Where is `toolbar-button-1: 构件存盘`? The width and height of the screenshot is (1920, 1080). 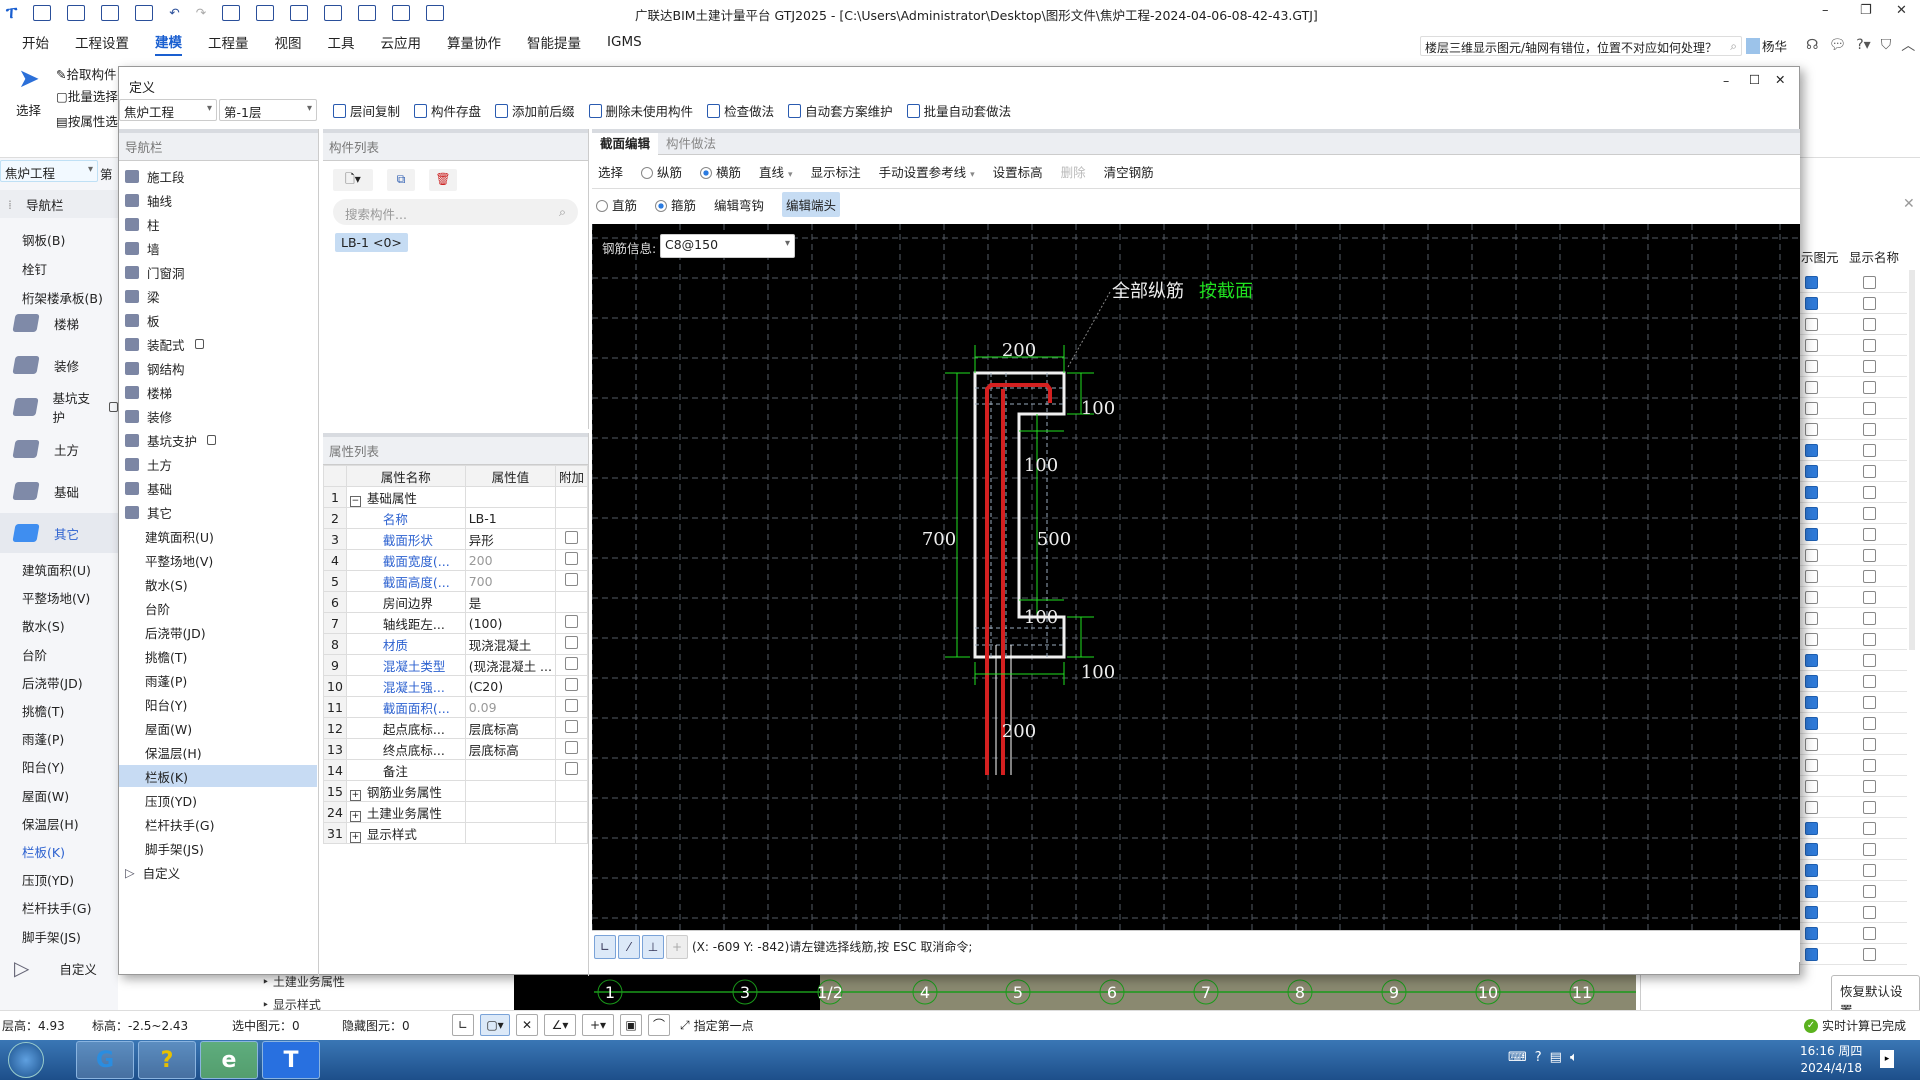
toolbar-button-1: 构件存盘 is located at coordinates (447, 110).